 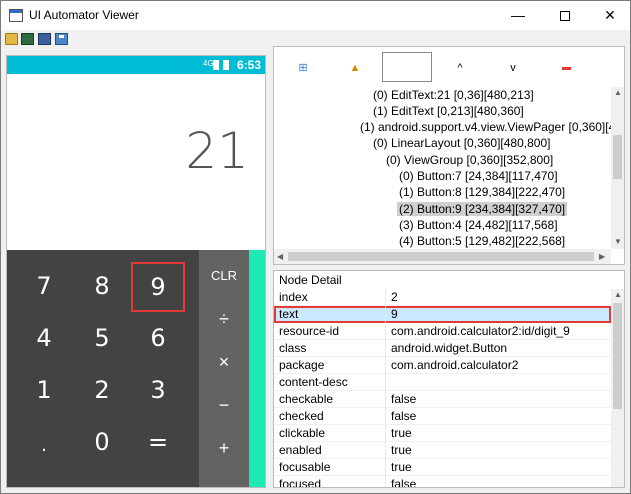 What do you see at coordinates (518, 15) in the screenshot?
I see `minimize-button: —` at bounding box center [518, 15].